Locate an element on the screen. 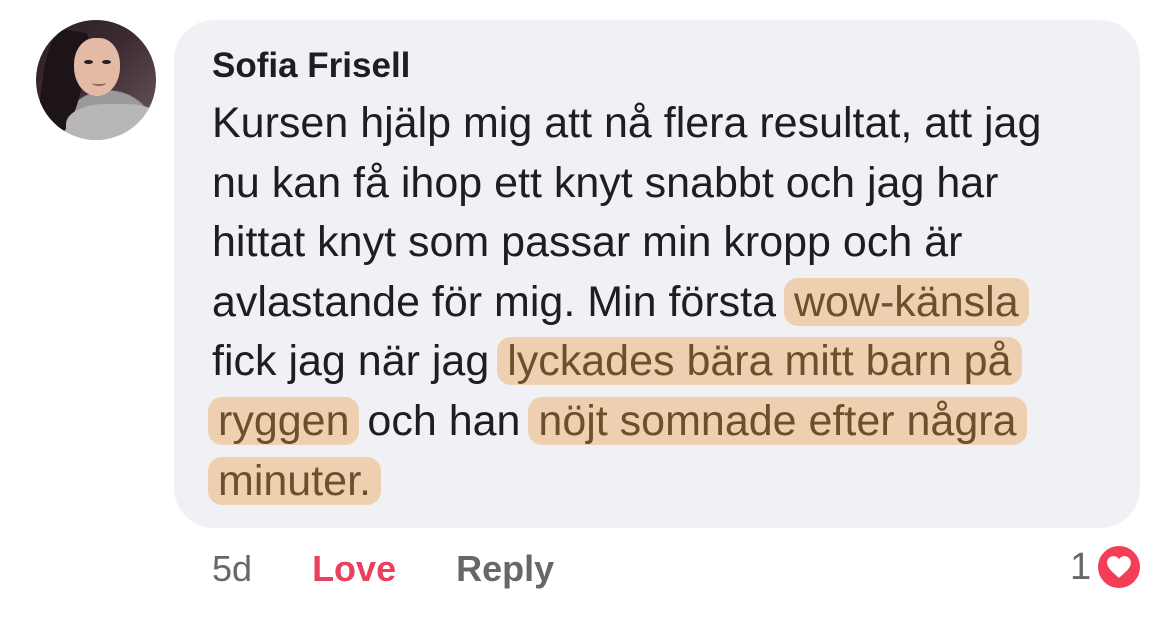 This screenshot has width=1166, height=622. comment-text-segment: hittat knyt som passar min kropp och är is located at coordinates (587, 242).